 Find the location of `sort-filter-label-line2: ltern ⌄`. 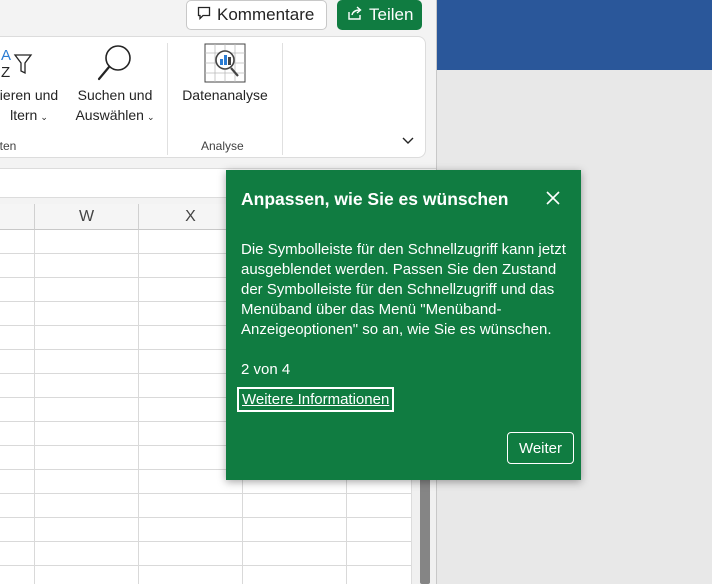

sort-filter-label-line2: ltern ⌄ is located at coordinates (34, 116).